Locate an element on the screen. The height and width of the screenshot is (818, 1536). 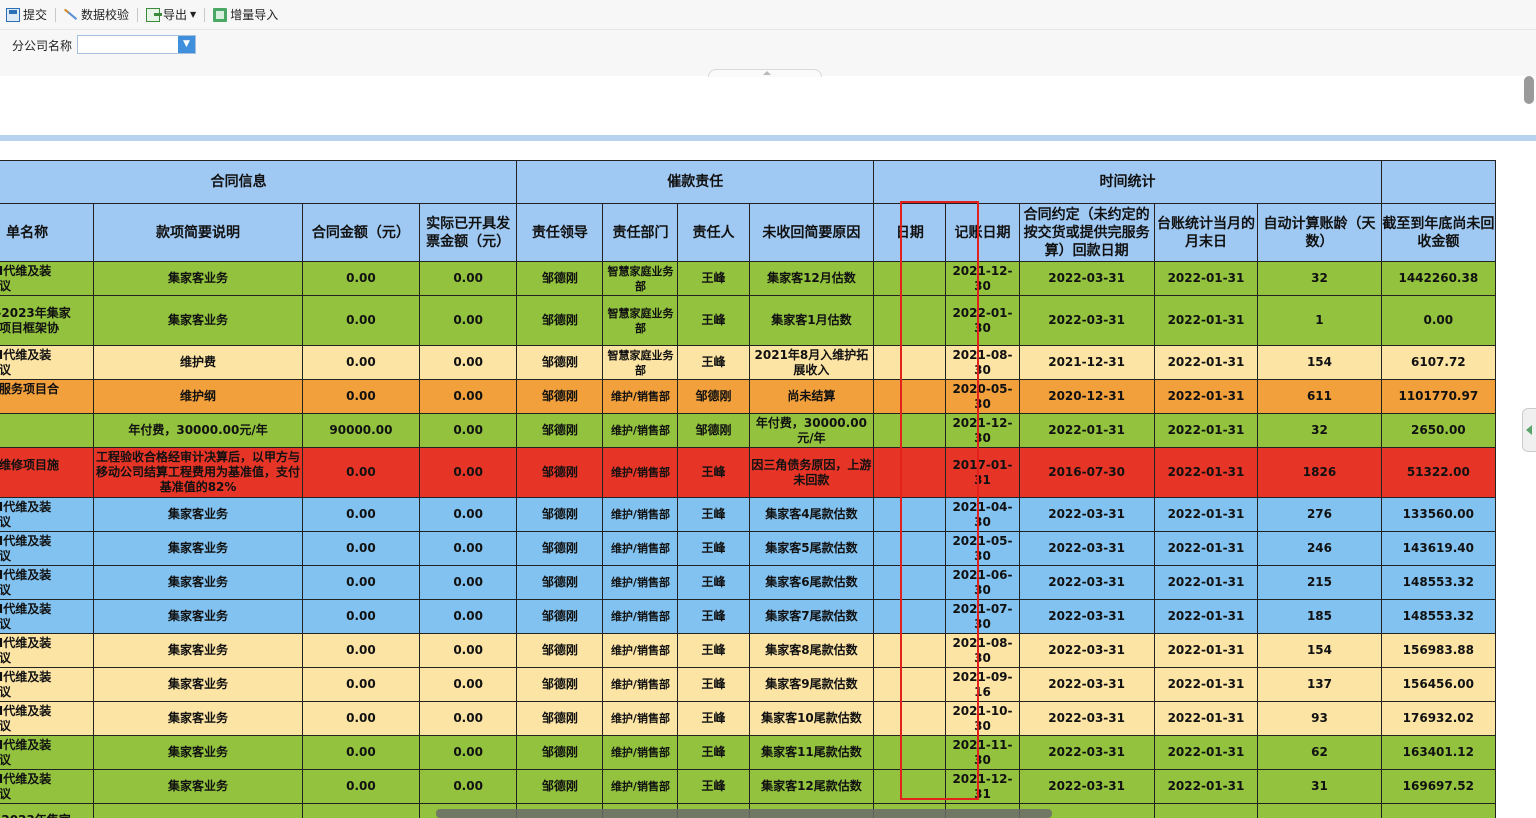
cell-reason: 集家客11尾款估数 is located at coordinates (811, 752).